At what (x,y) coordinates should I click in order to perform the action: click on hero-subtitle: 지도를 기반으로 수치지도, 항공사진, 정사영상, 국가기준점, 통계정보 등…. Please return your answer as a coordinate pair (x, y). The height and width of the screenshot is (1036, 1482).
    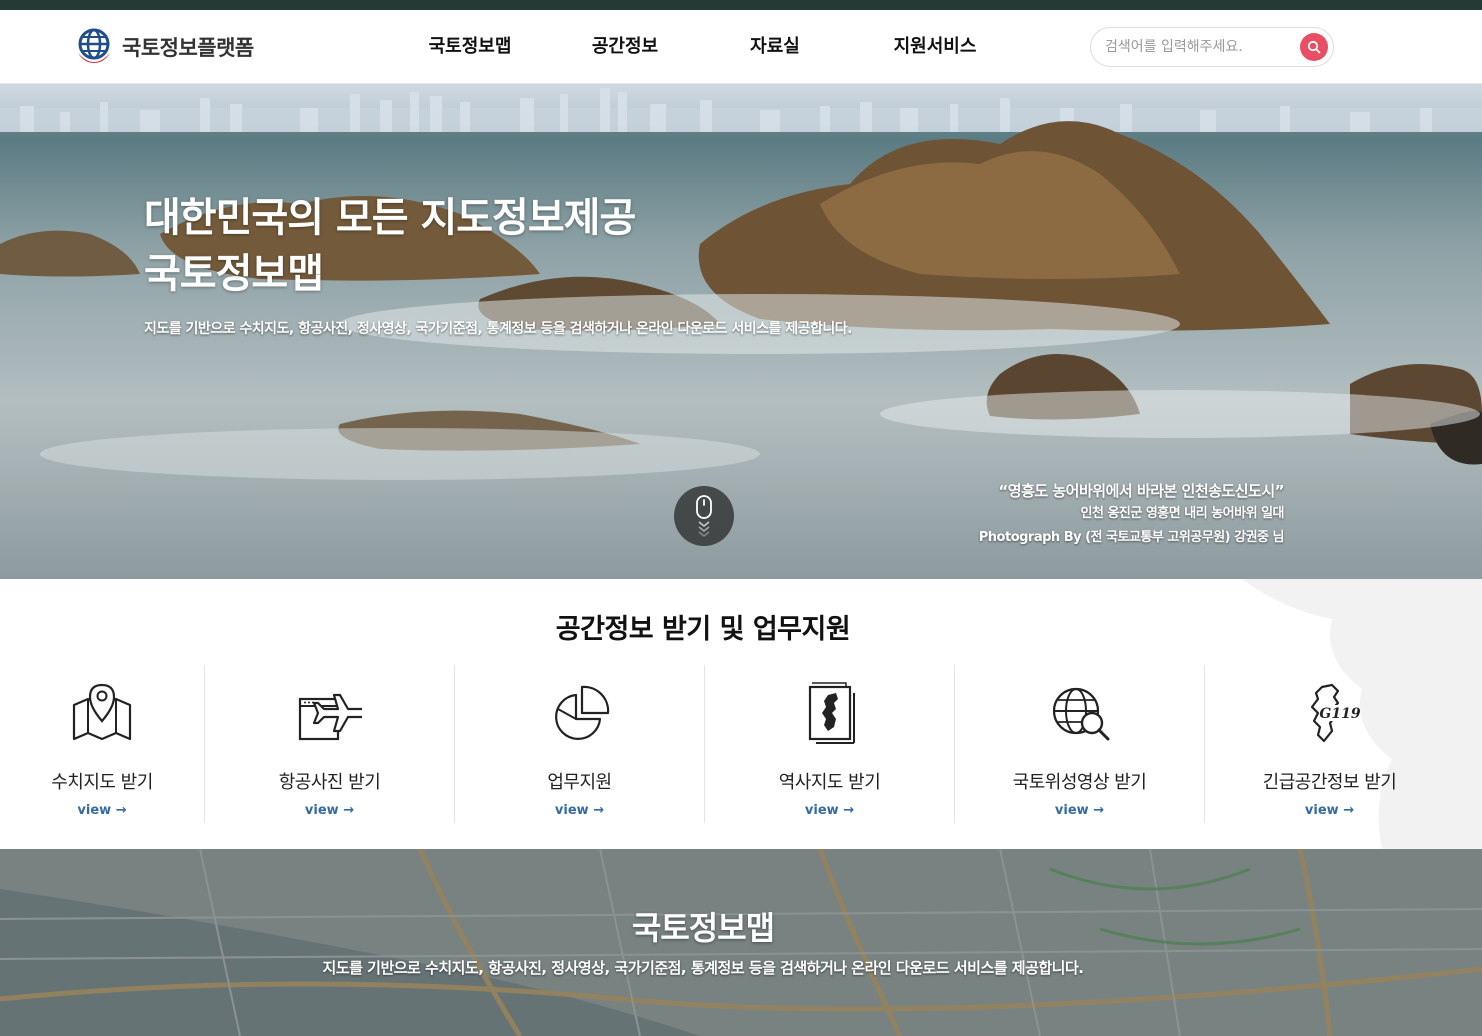
    Looking at the image, I should click on (498, 329).